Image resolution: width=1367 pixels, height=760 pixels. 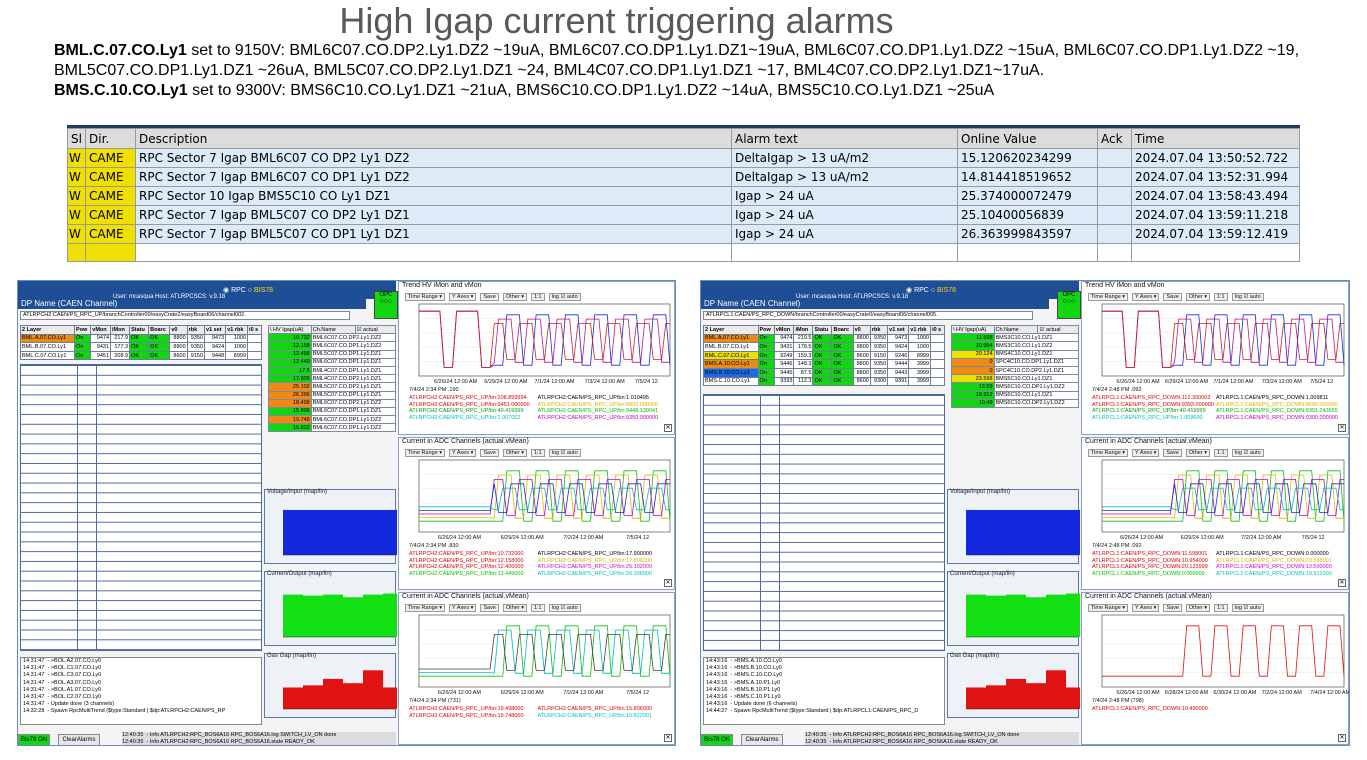 I want to click on hv-row: 10.49 BMS6C10.CO.DP2.Ly1.DZ2, so click(x=1015, y=403).